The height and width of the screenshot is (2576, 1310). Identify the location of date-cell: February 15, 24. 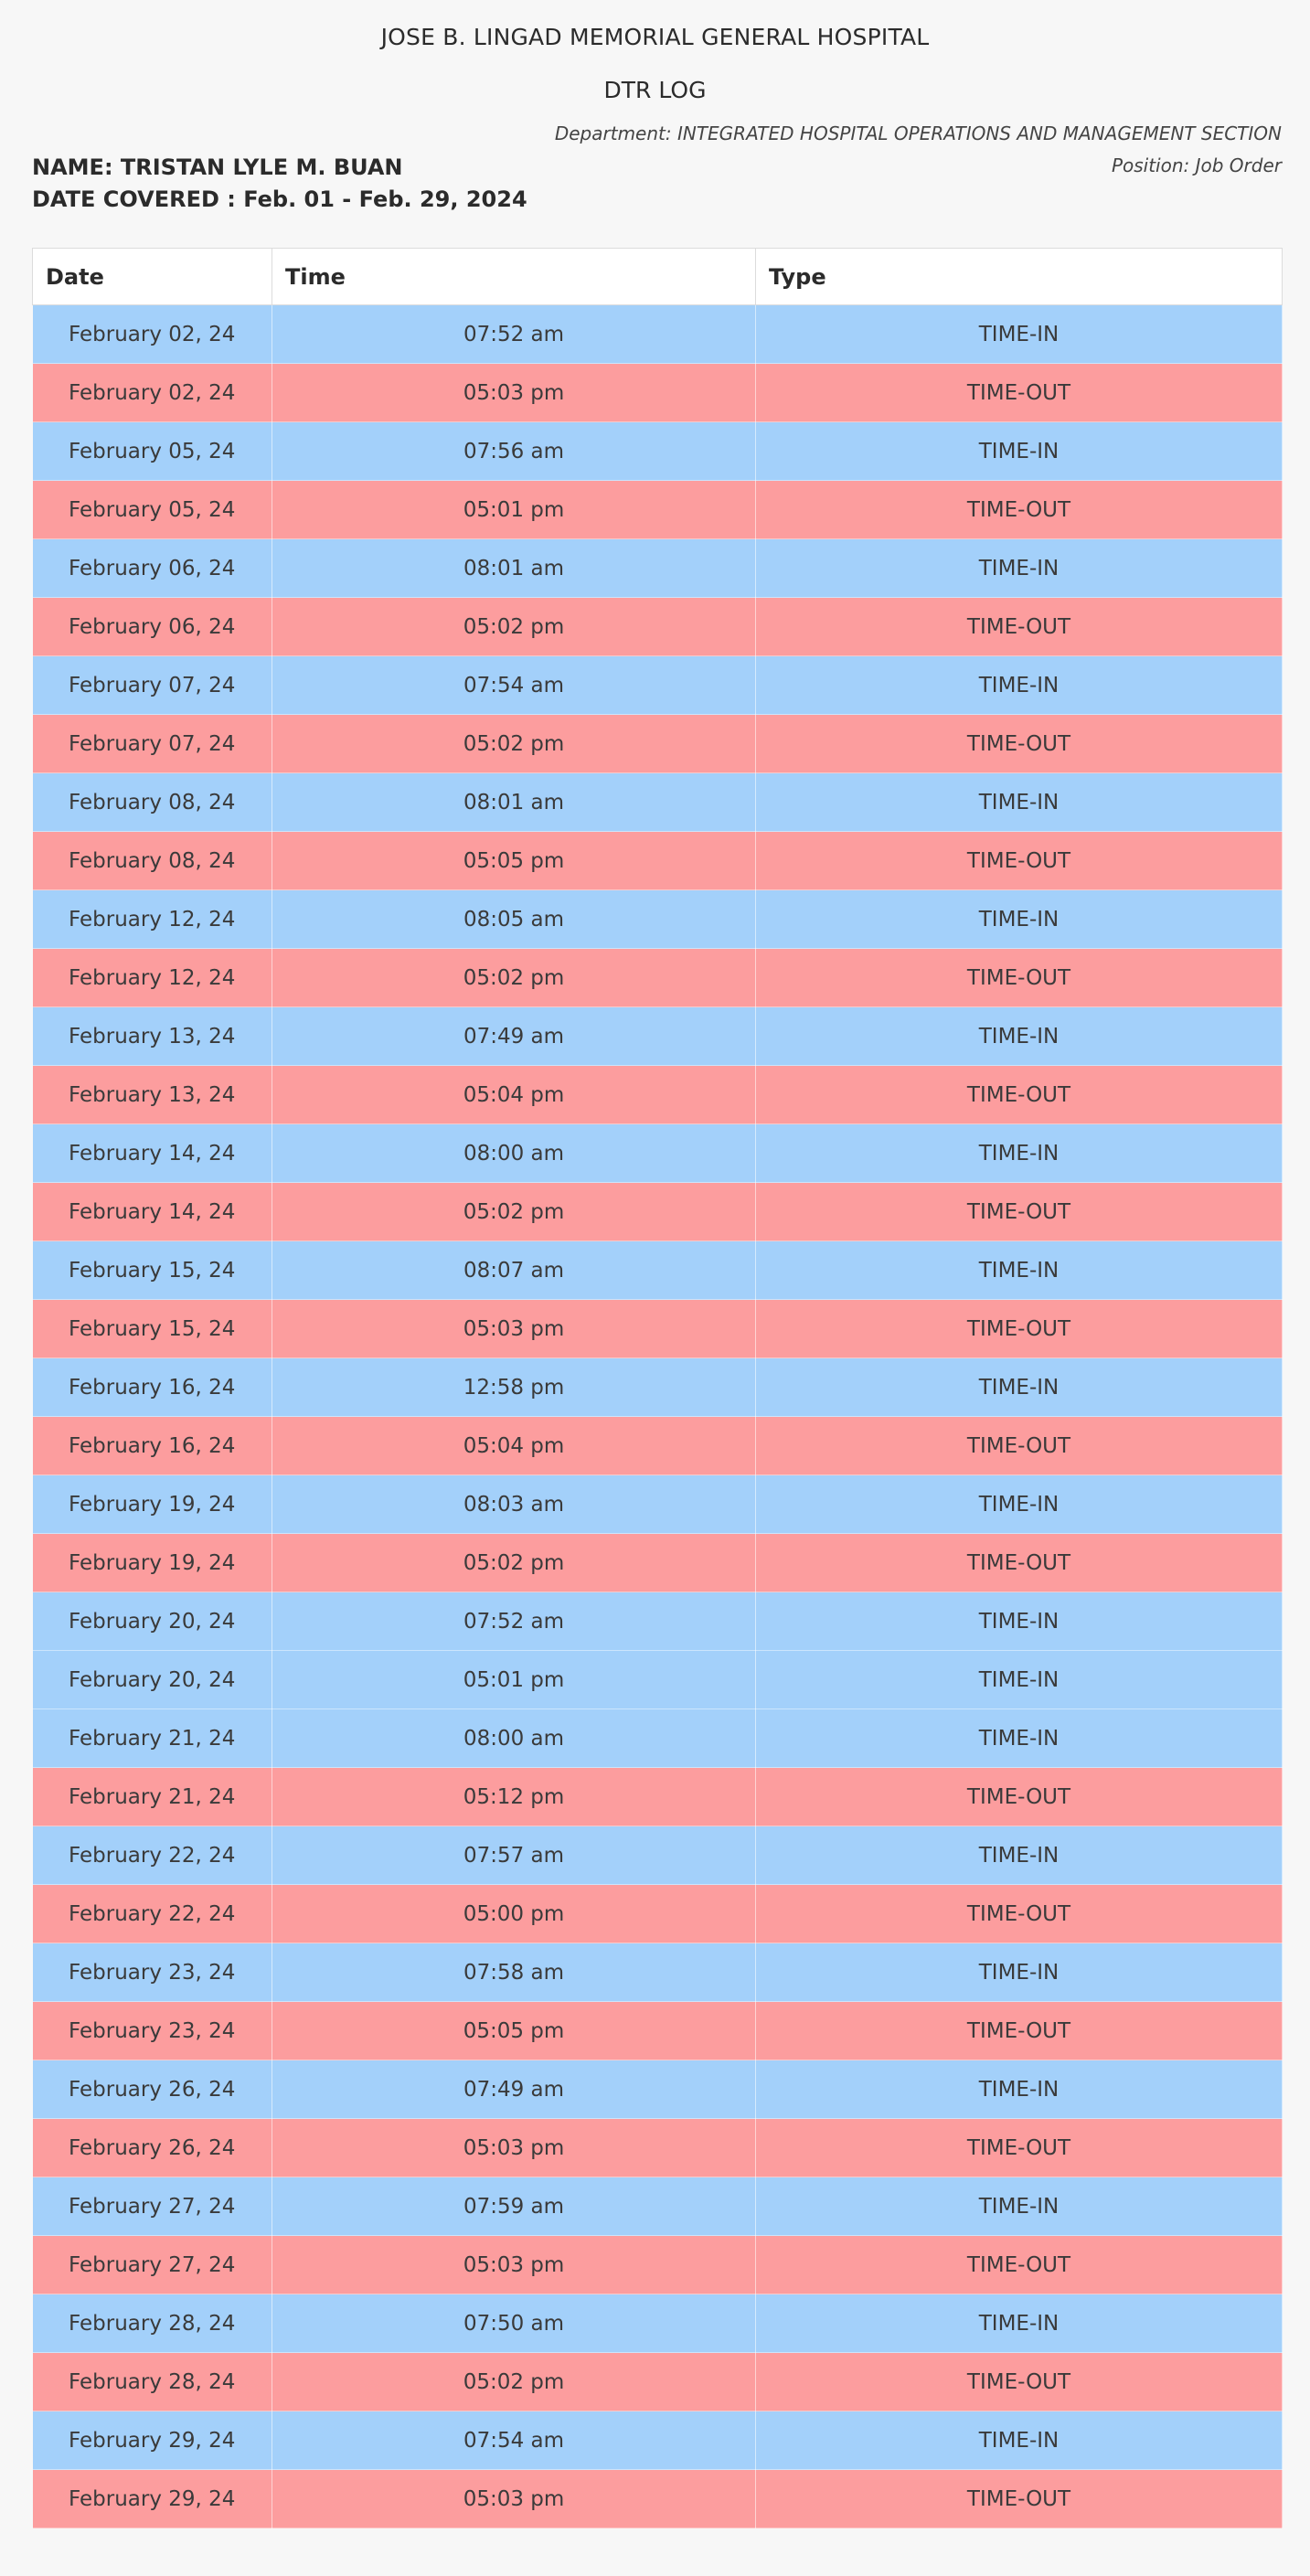
(152, 1270).